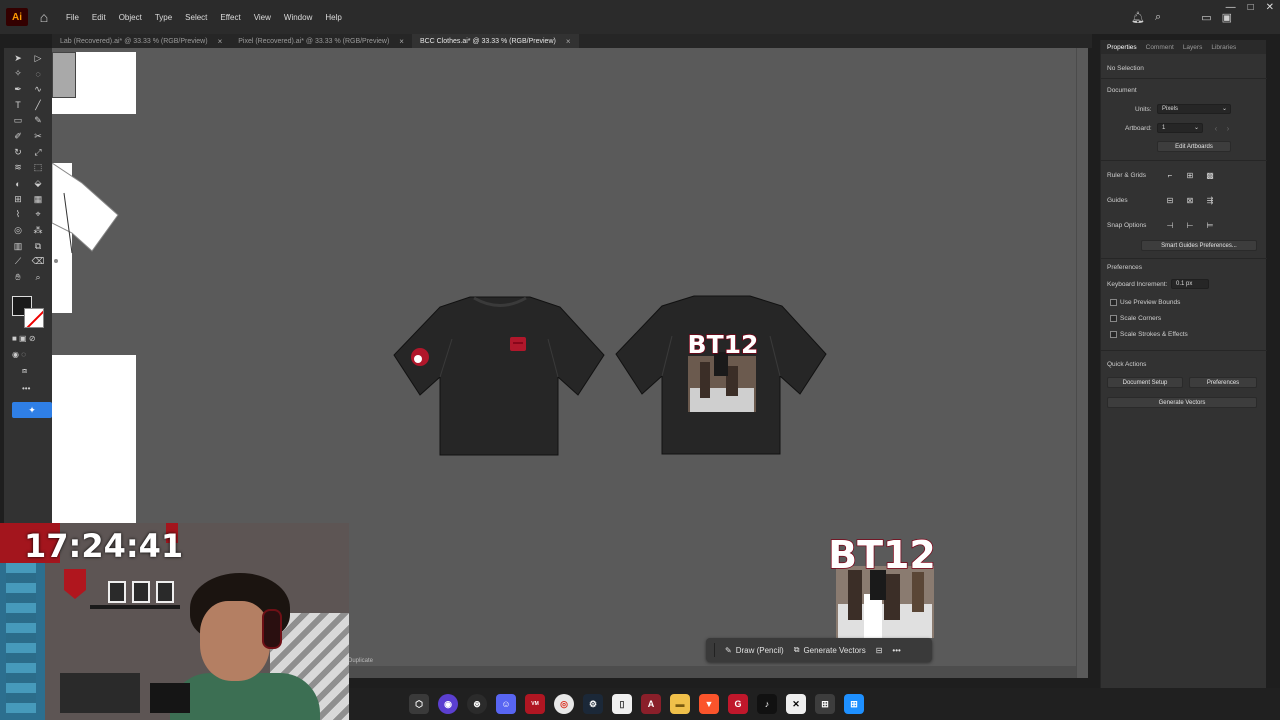  What do you see at coordinates (26, 388) in the screenshot?
I see `edit-toolbar-icon: •••` at bounding box center [26, 388].